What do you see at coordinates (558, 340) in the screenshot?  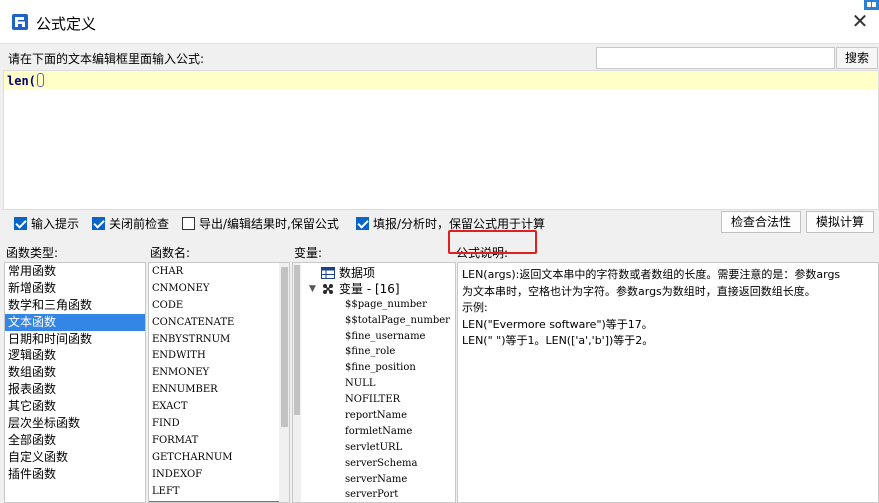 I see `description-line: LEN(" ")等于1。LEN(['a','b'])等于2。` at bounding box center [558, 340].